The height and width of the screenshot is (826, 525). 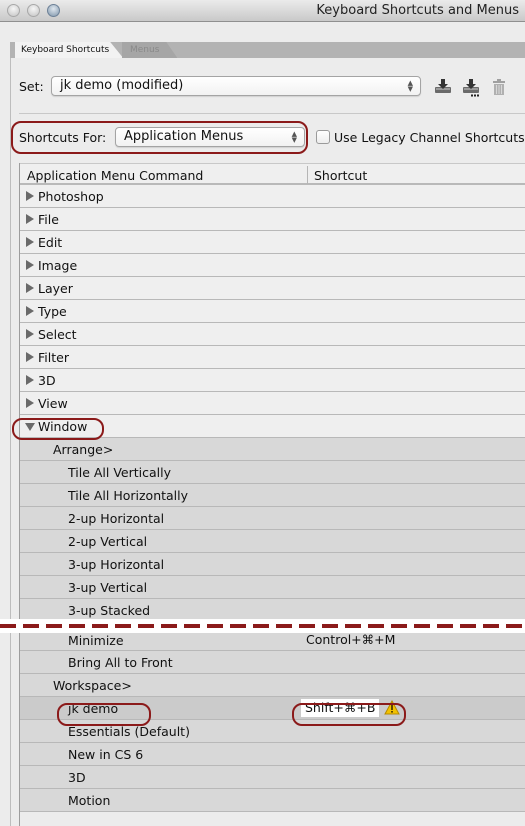 What do you see at coordinates (272, 800) in the screenshot?
I see `command-row: Motion` at bounding box center [272, 800].